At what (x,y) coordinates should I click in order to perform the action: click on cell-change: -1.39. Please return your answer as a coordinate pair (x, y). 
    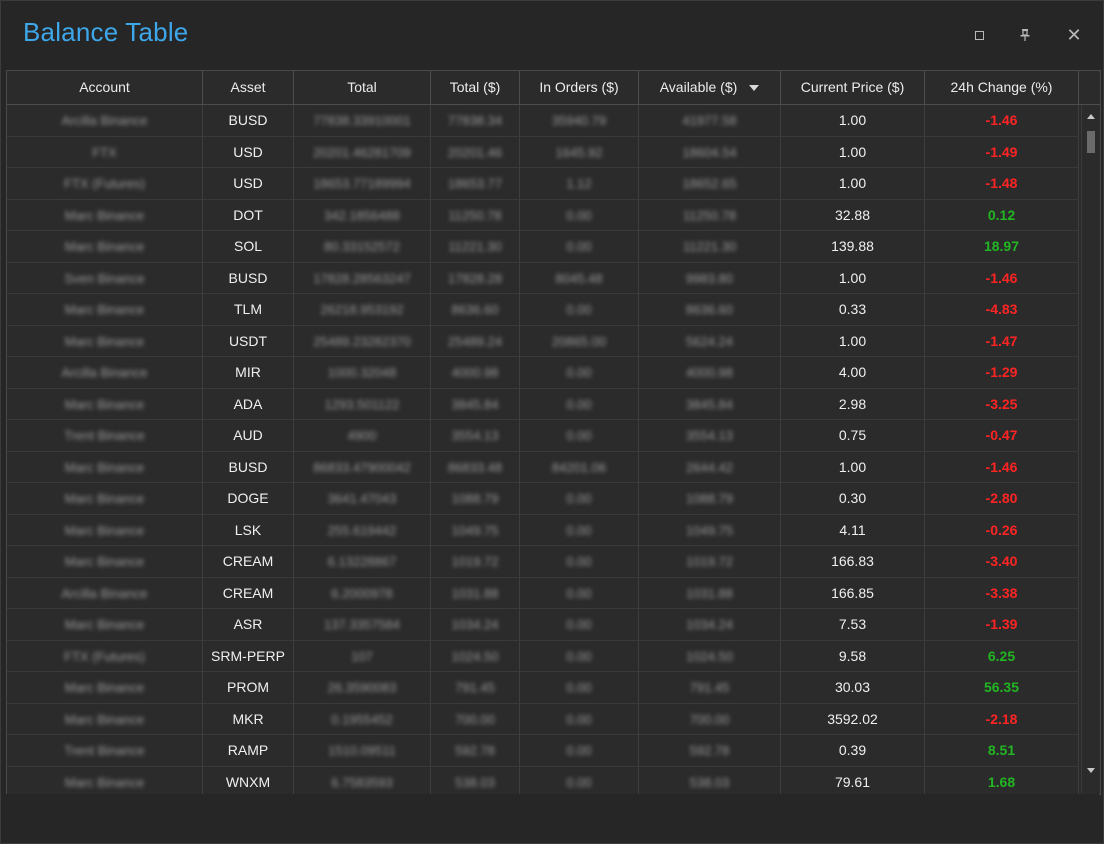
    Looking at the image, I should click on (1002, 624).